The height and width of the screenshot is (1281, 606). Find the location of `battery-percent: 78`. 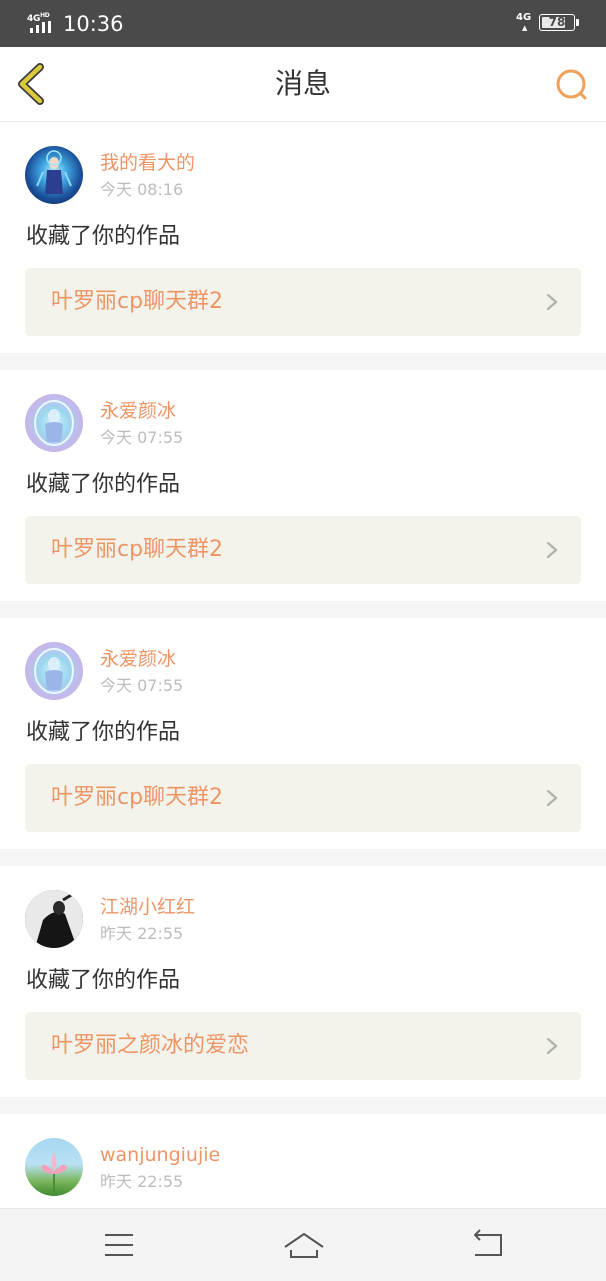

battery-percent: 78 is located at coordinates (557, 22).